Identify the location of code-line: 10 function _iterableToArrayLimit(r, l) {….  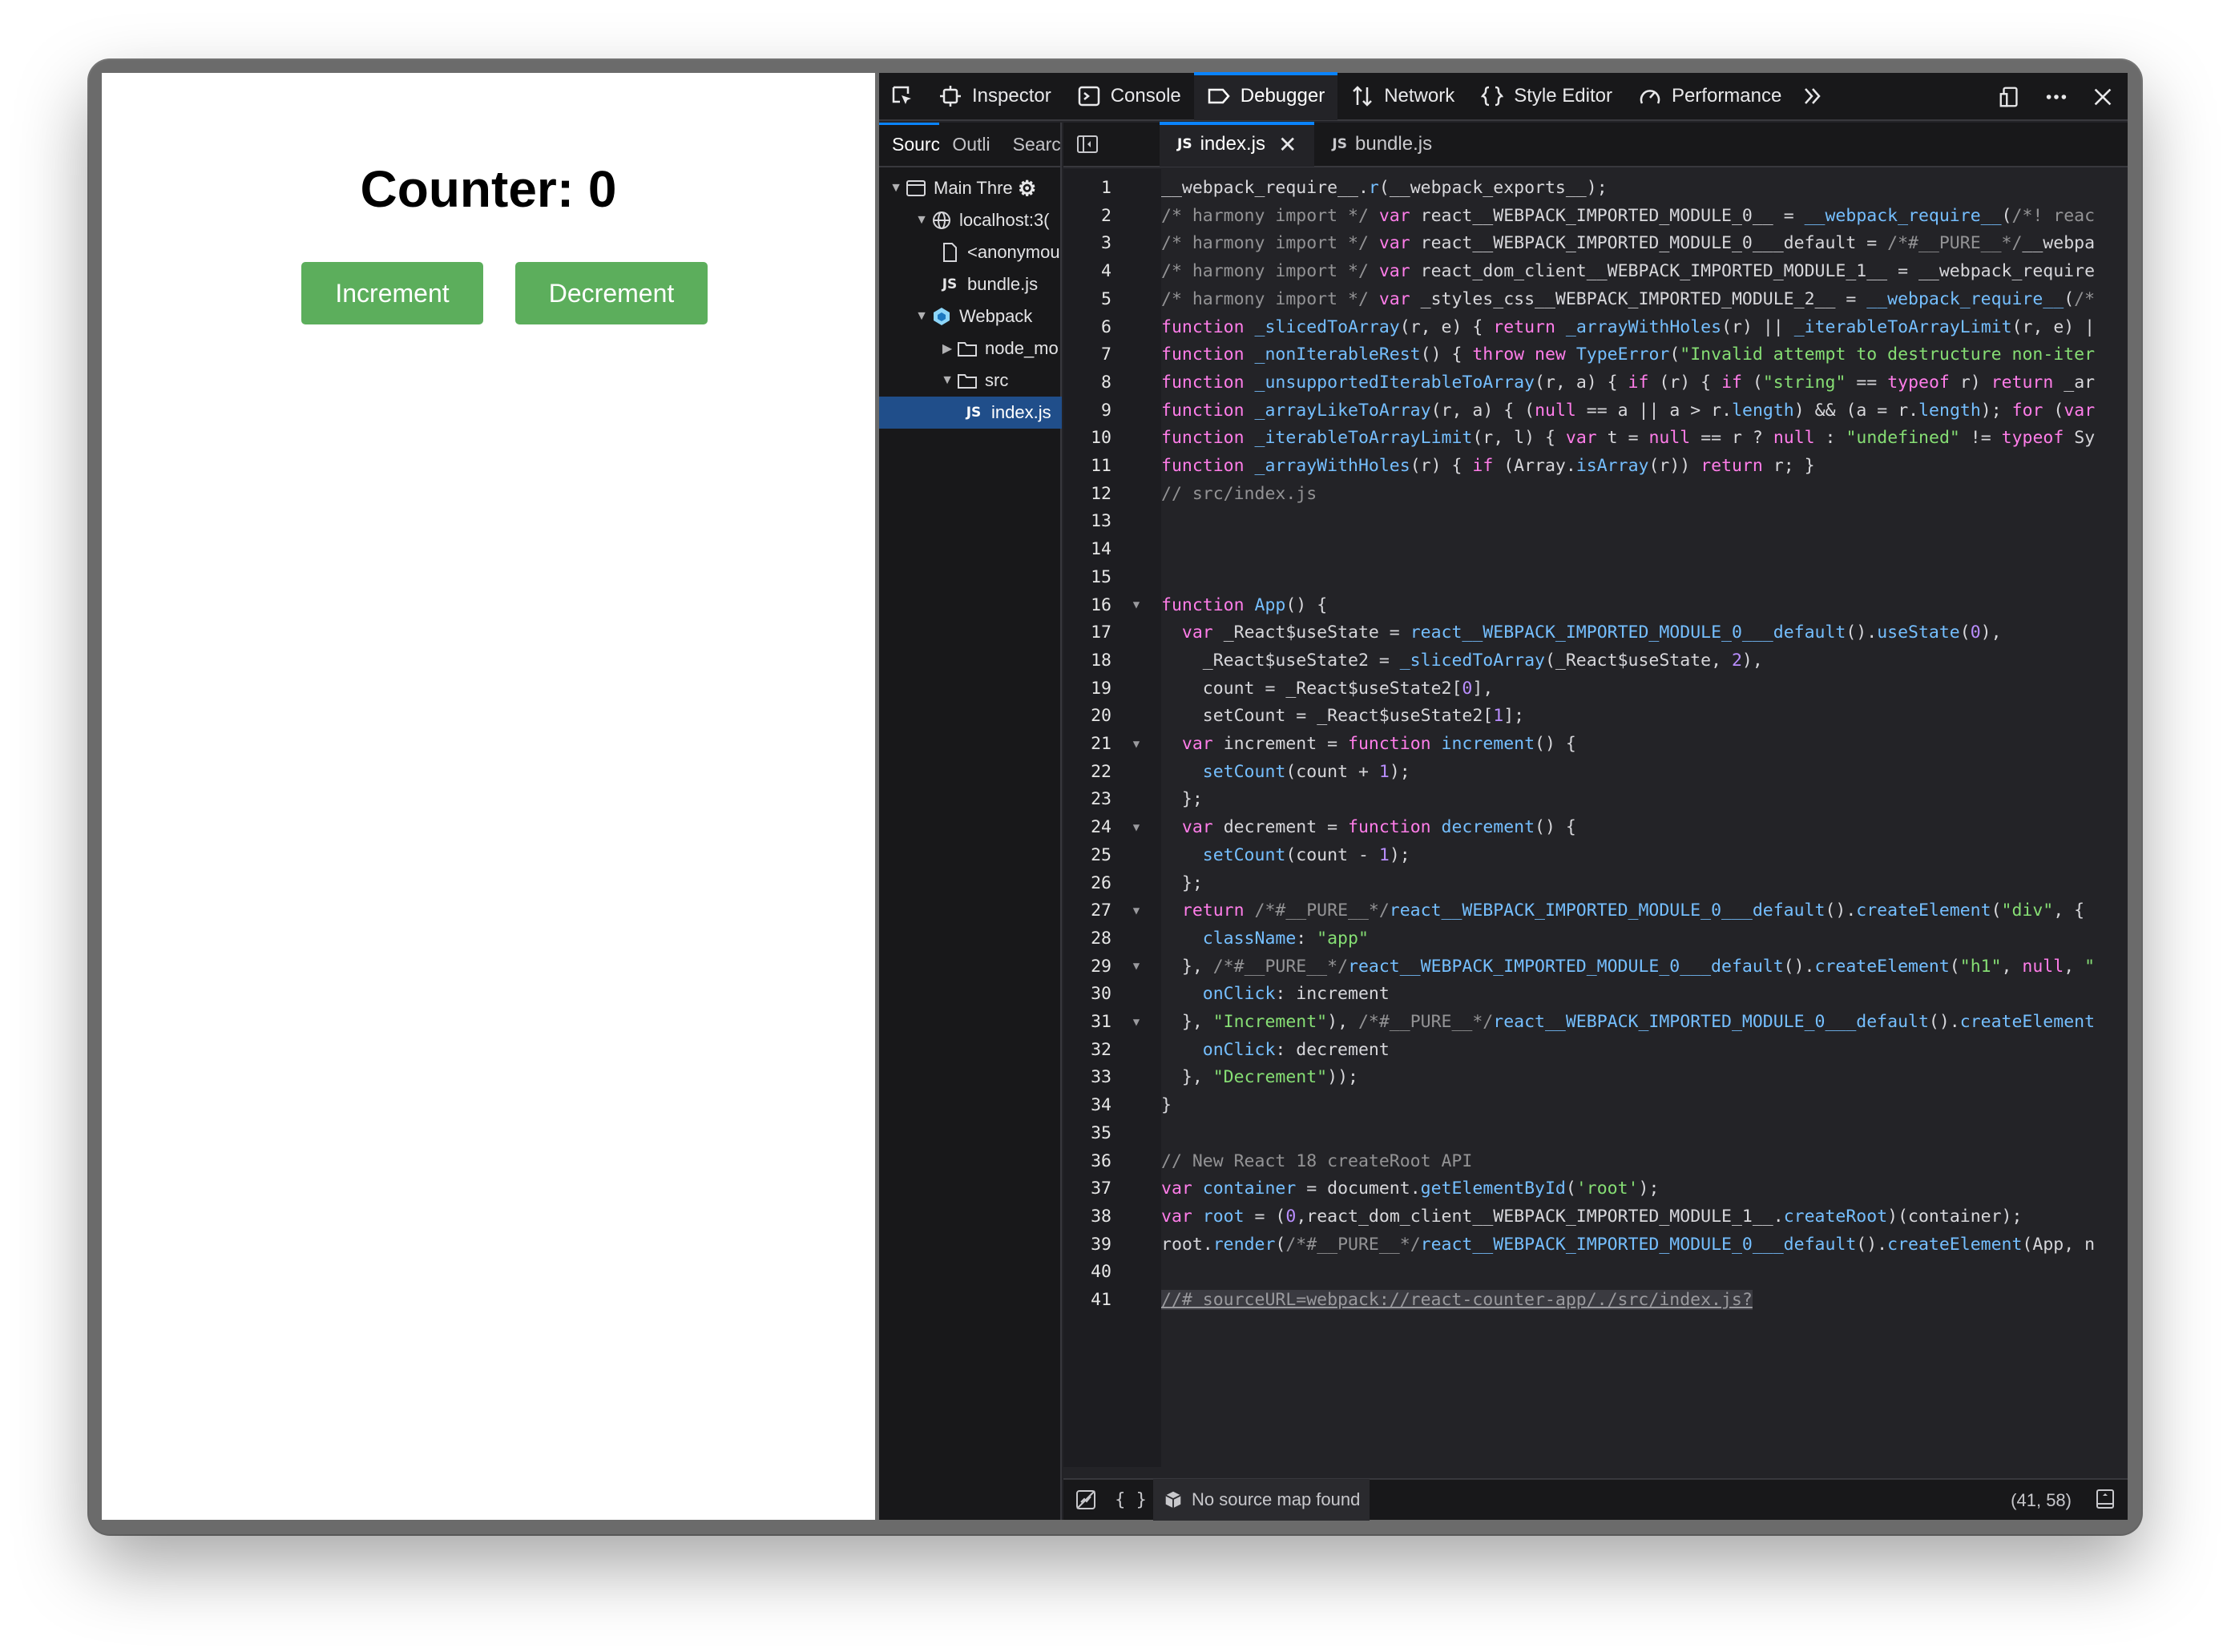
(1595, 437).